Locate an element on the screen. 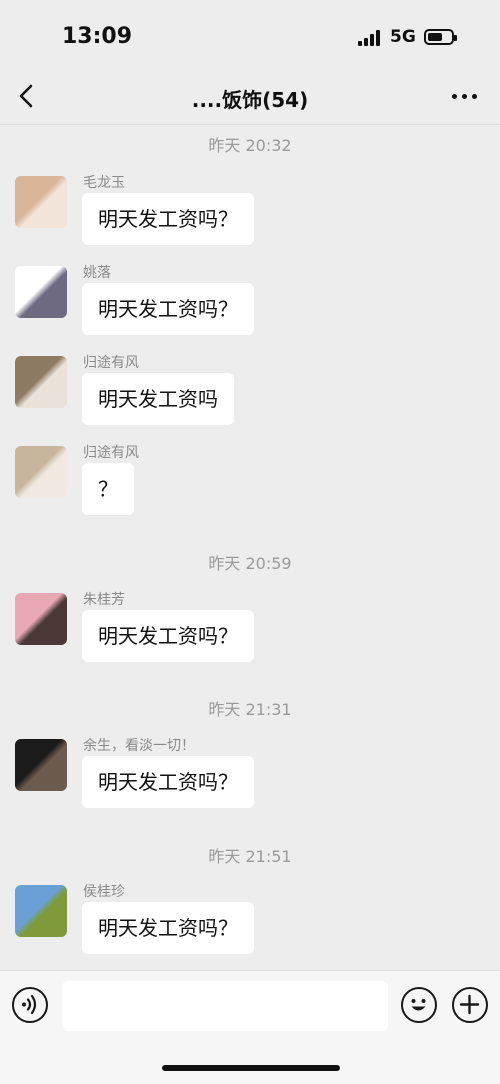 The width and height of the screenshot is (500, 1084). more-icon is located at coordinates (465, 97).